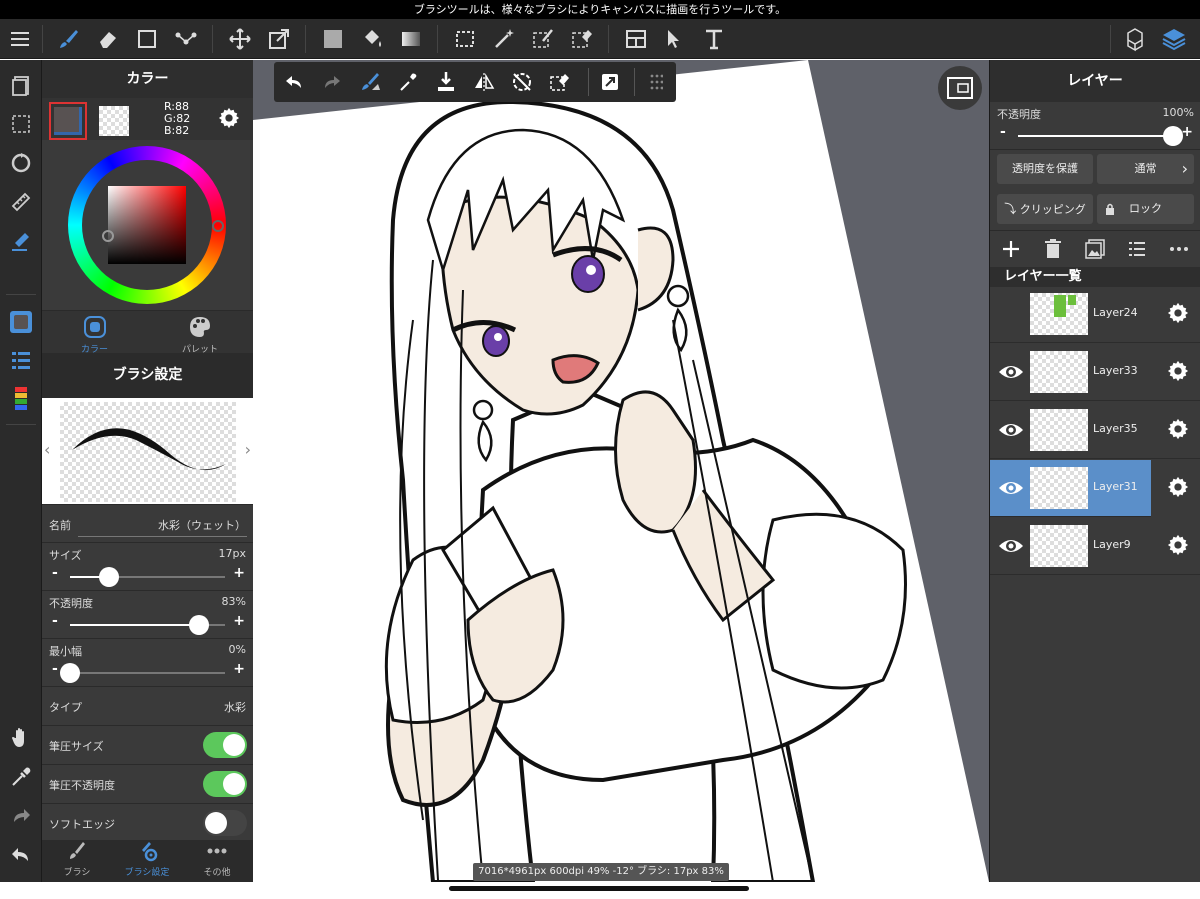 This screenshot has width=1200, height=899. Describe the element at coordinates (239, 669) in the screenshot. I see `minwidth-plus-button: +` at that location.